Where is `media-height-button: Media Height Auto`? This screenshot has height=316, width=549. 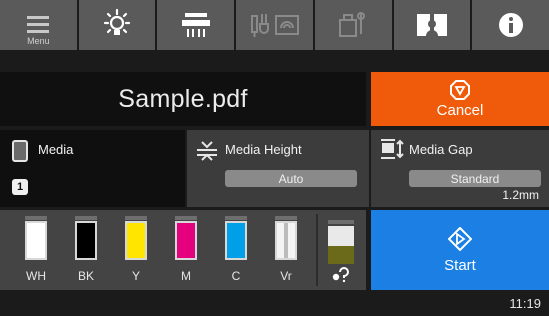
media-height-button: Media Height Auto is located at coordinates (278, 168).